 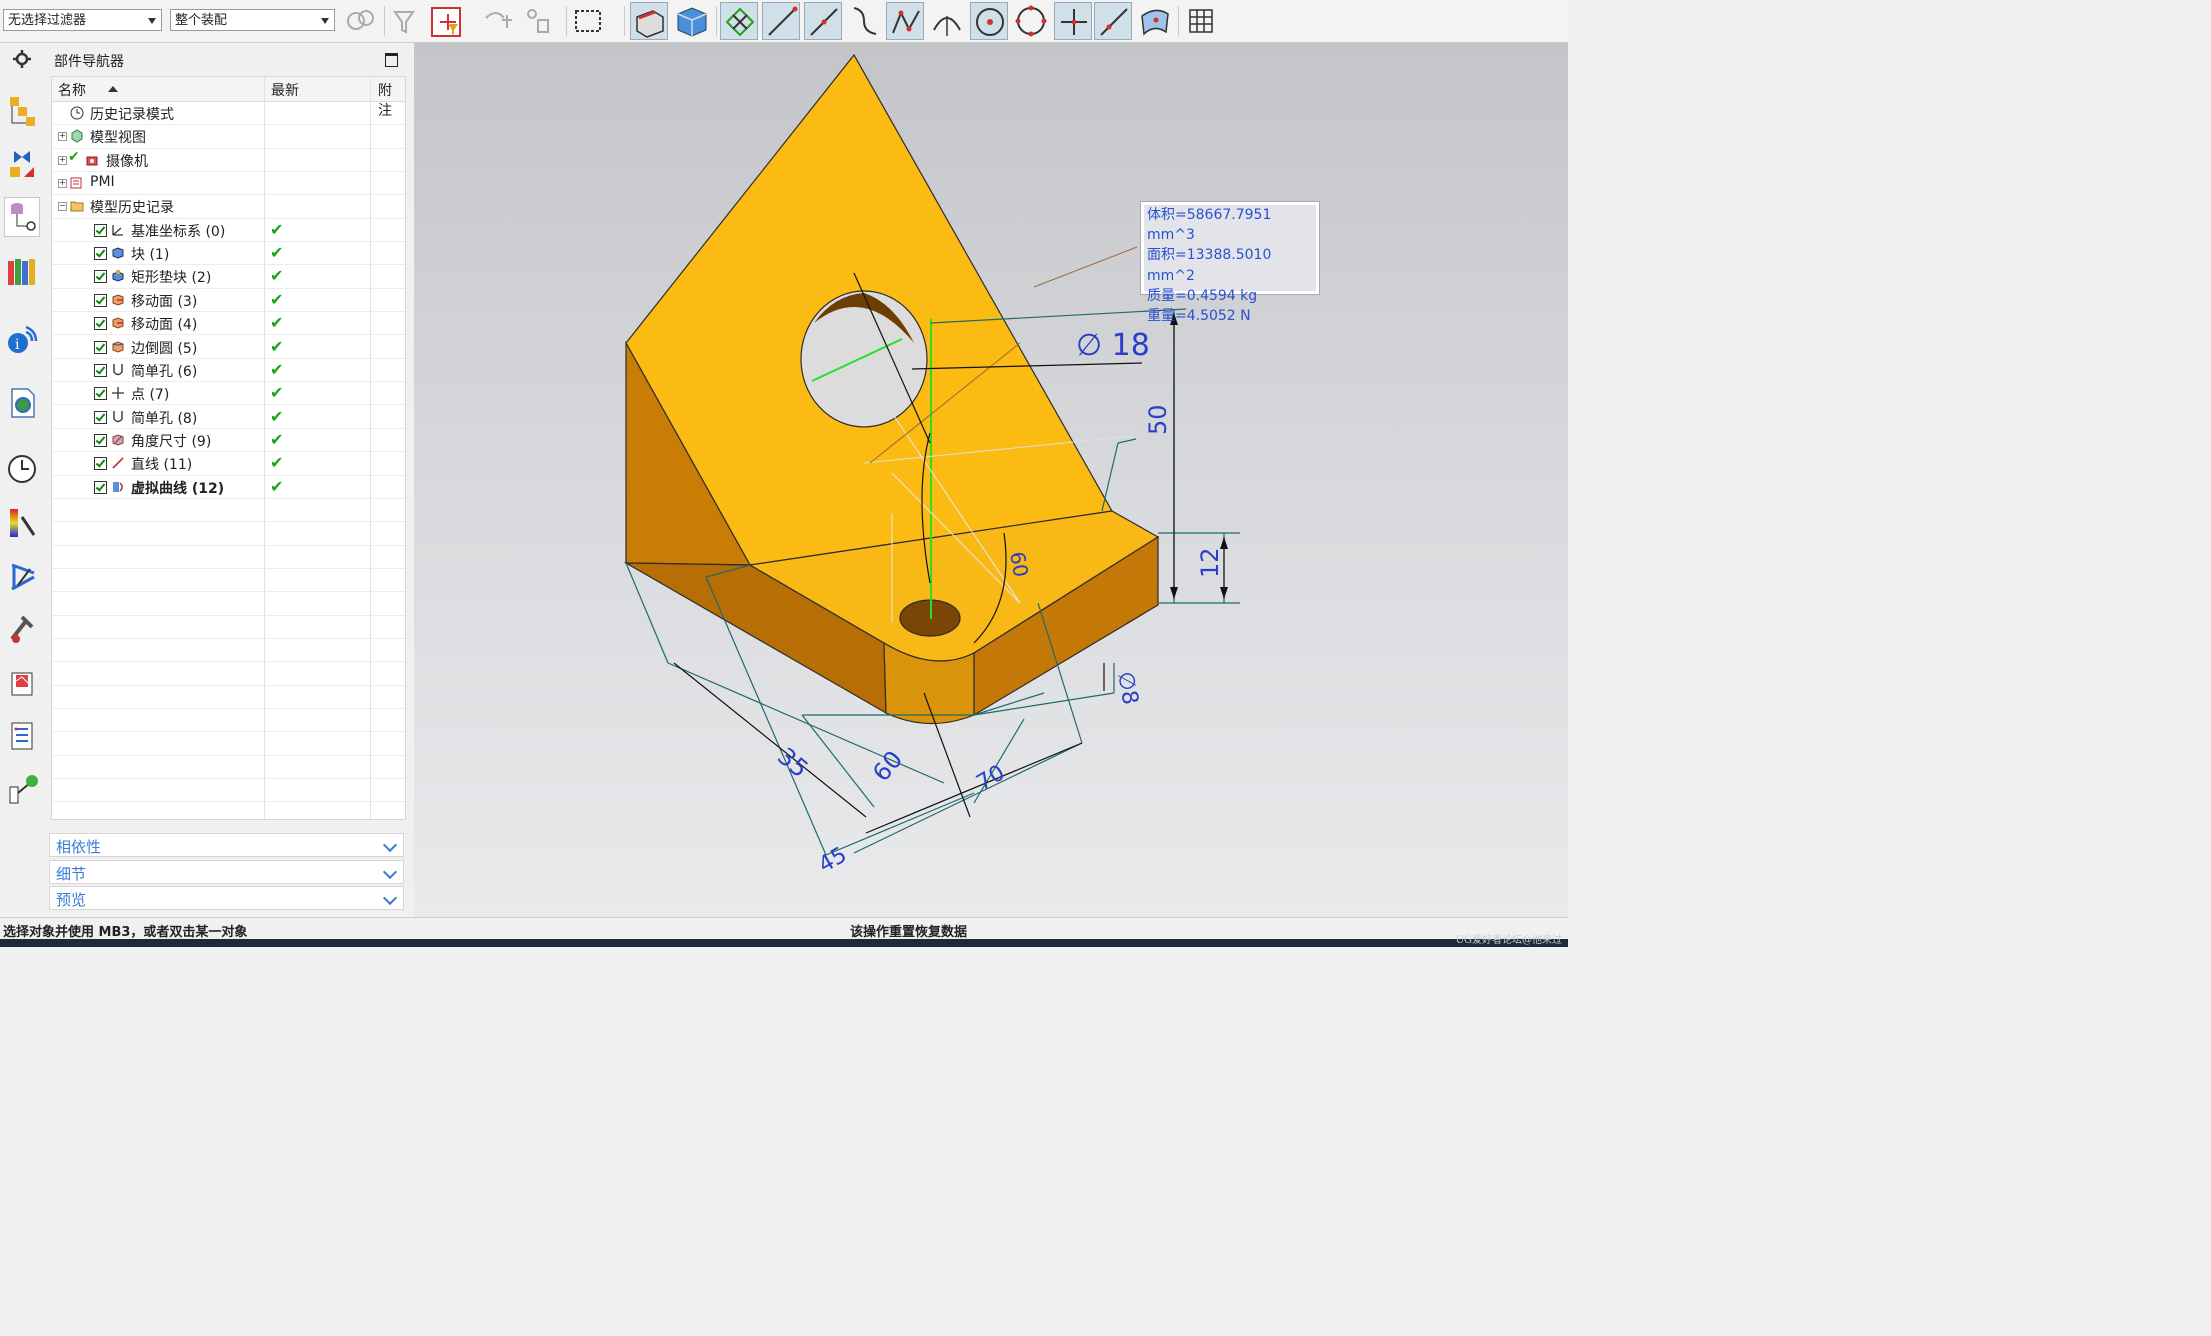 What do you see at coordinates (62, 207) in the screenshot?
I see `expand-toggle-icon: −` at bounding box center [62, 207].